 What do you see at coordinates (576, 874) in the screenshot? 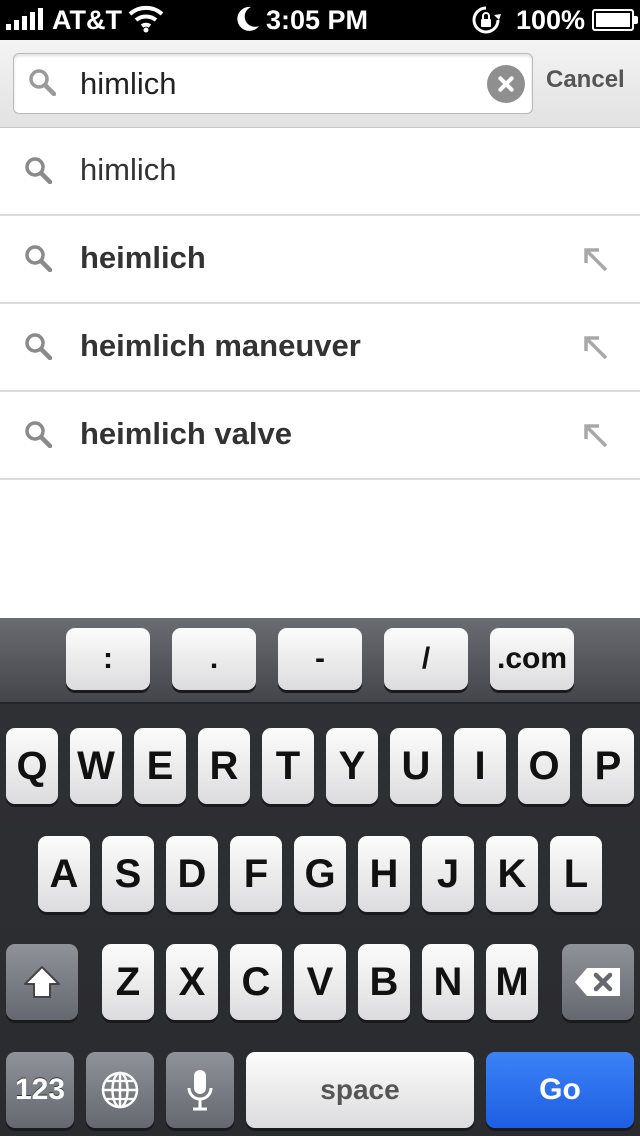
I see `key-l: L` at bounding box center [576, 874].